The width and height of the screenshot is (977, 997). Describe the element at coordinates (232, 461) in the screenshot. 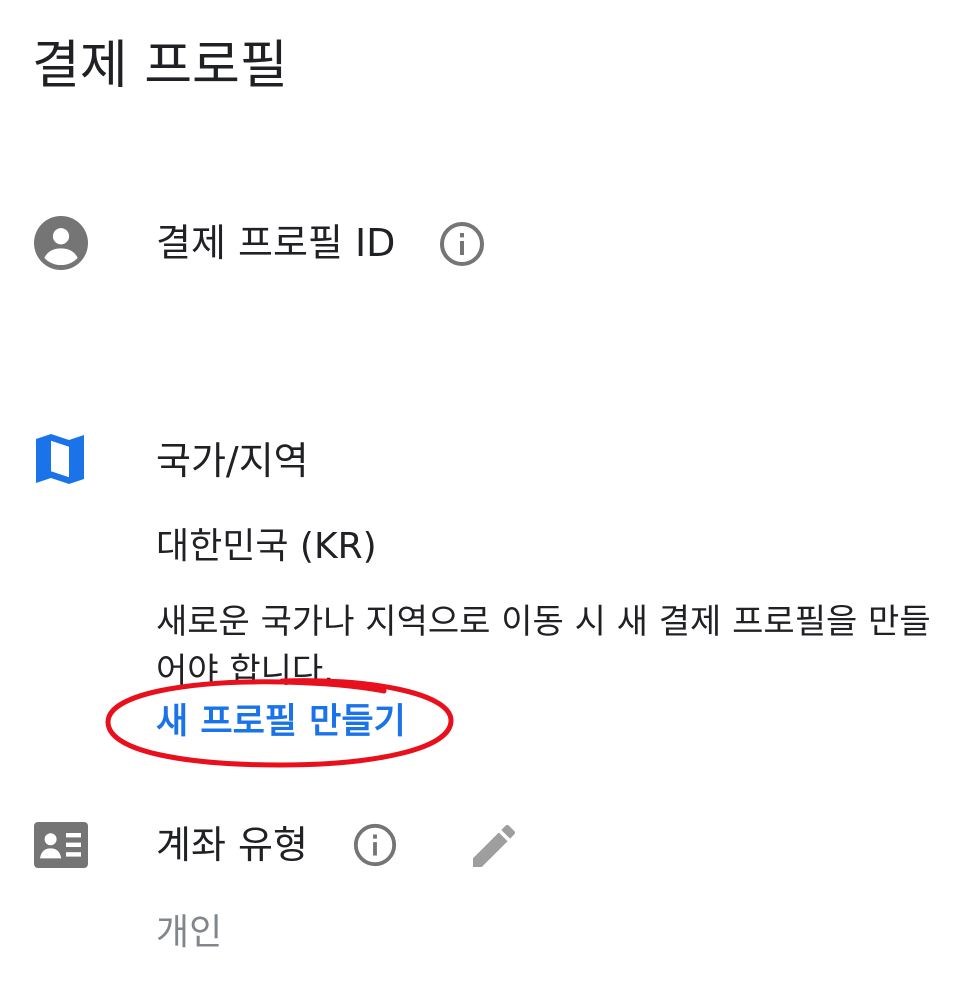

I see `country-label: 국가/지역` at that location.